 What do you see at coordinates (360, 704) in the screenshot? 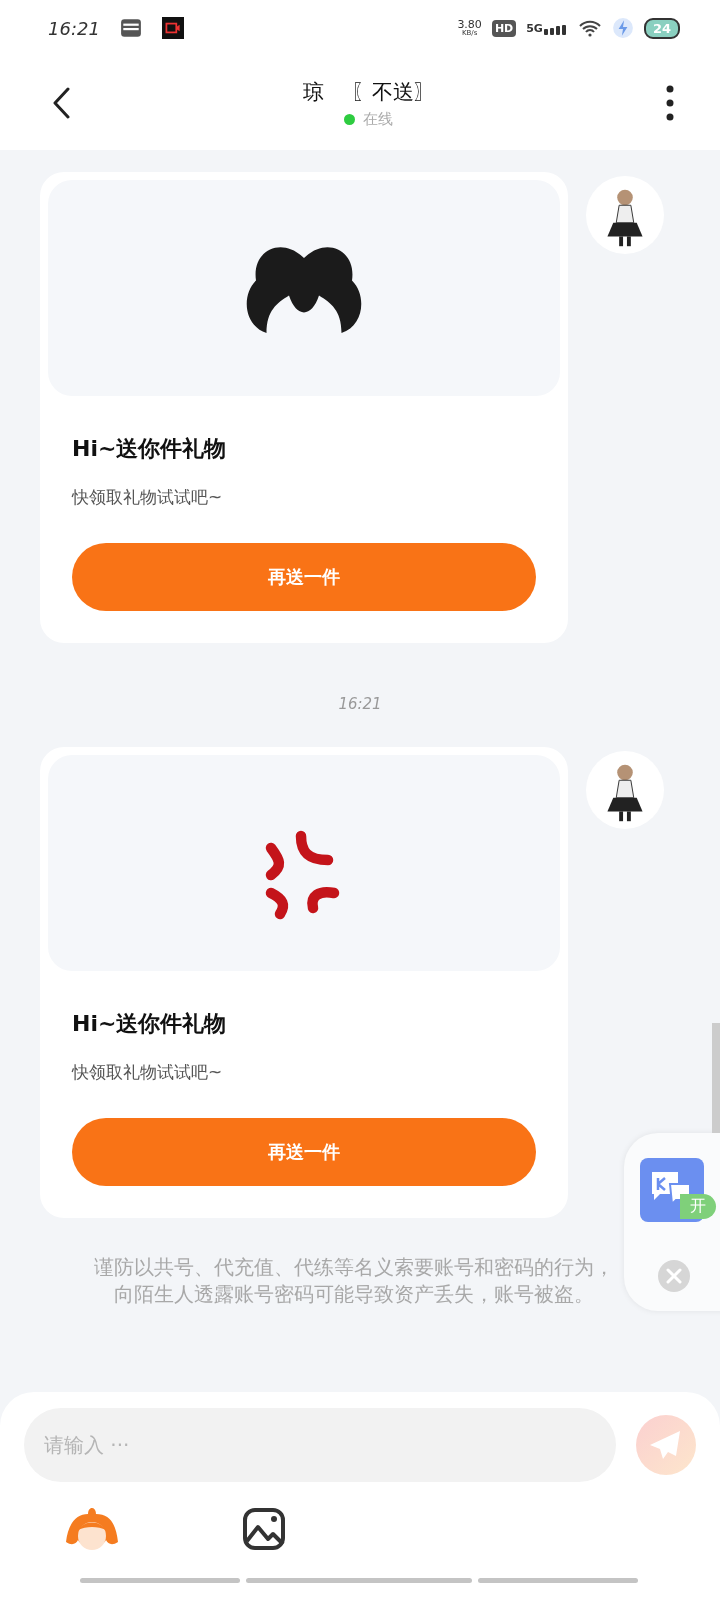
I see `message-time: 16:21` at bounding box center [360, 704].